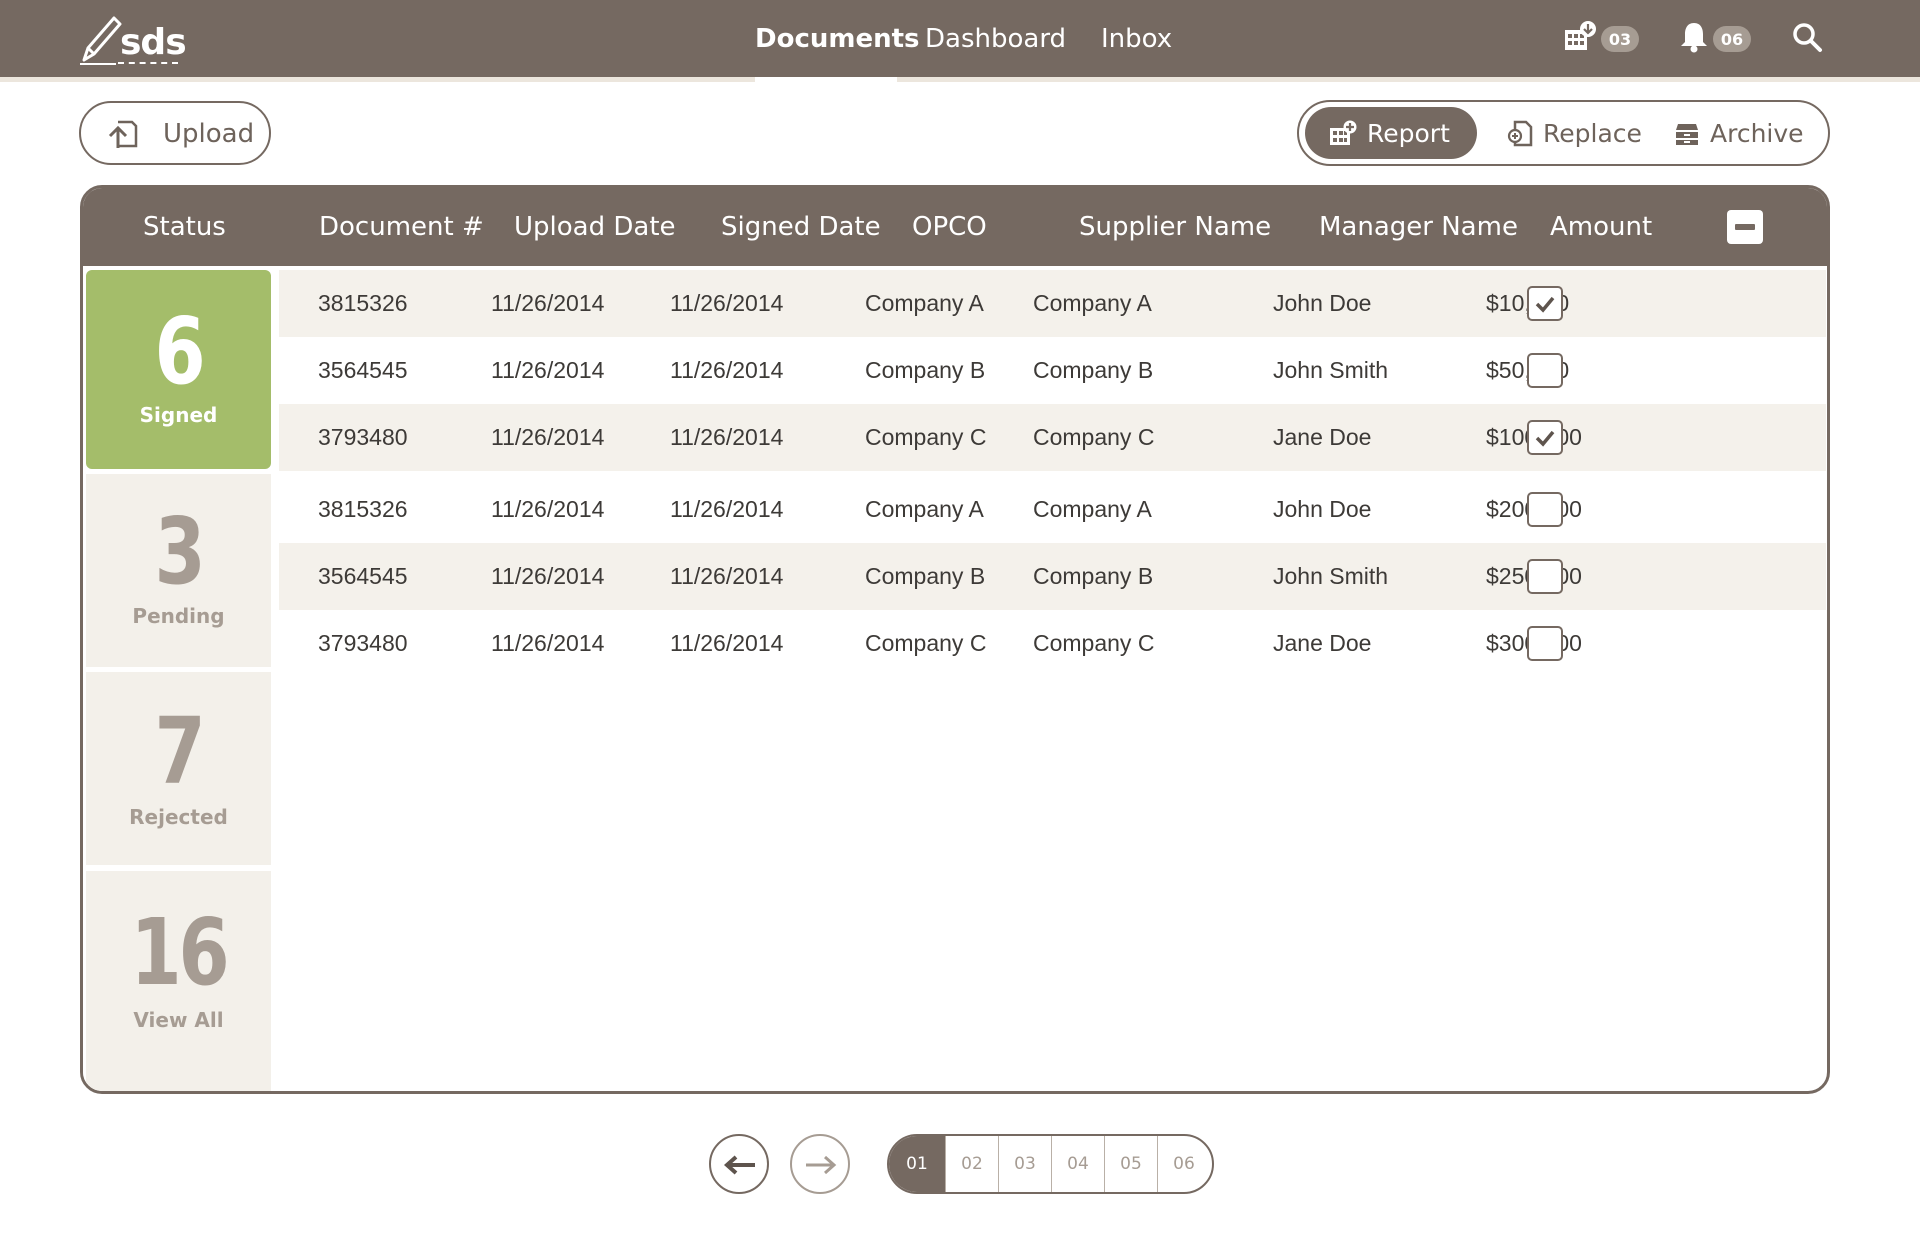 This screenshot has width=1920, height=1251. I want to click on status-filter-signed: 6 Signed, so click(178, 369).